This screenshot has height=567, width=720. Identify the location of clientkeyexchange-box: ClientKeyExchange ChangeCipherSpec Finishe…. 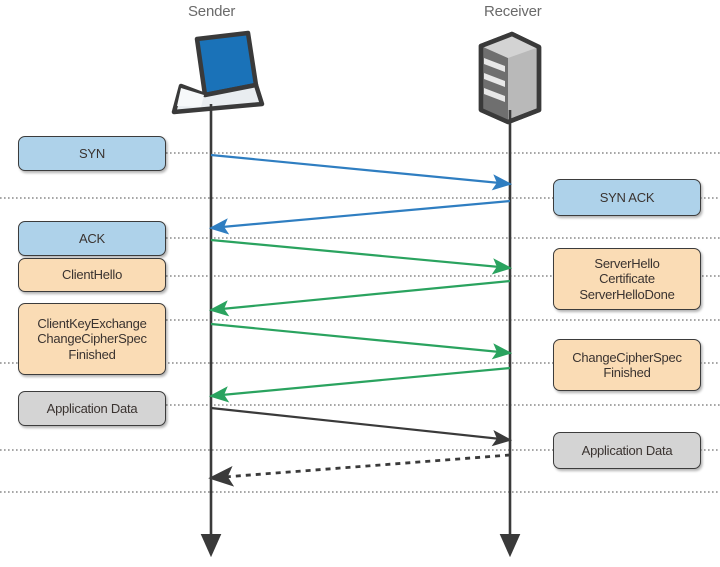
(92, 339).